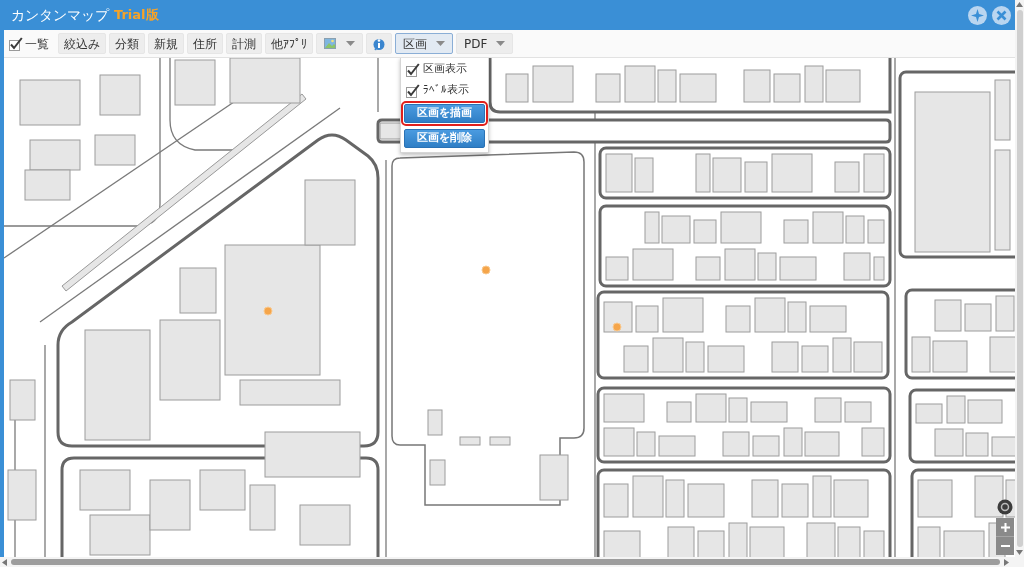 This screenshot has height=567, width=1024. What do you see at coordinates (205, 43) in the screenshot?
I see `toolbar-button: 住所` at bounding box center [205, 43].